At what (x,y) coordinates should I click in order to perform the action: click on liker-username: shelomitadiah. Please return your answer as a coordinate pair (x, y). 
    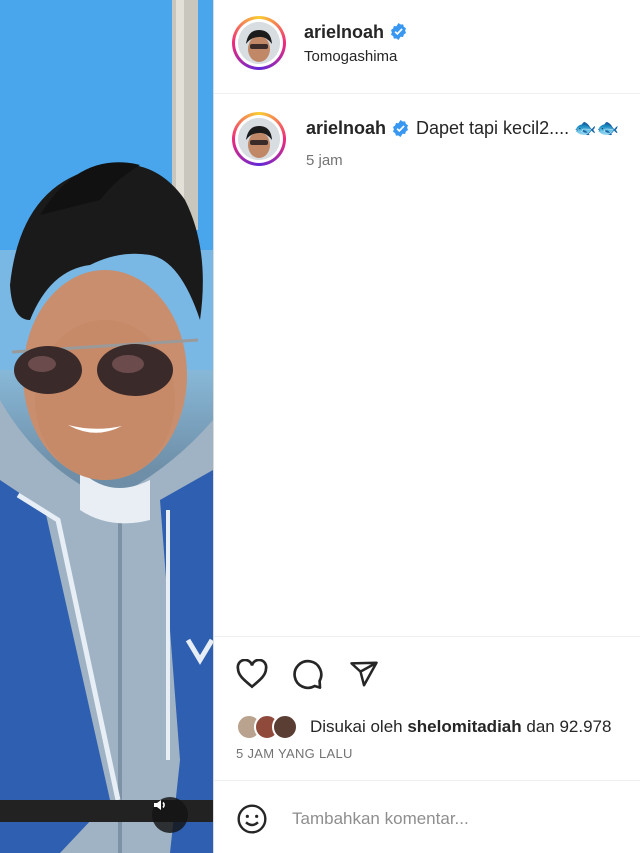
    Looking at the image, I should click on (464, 726).